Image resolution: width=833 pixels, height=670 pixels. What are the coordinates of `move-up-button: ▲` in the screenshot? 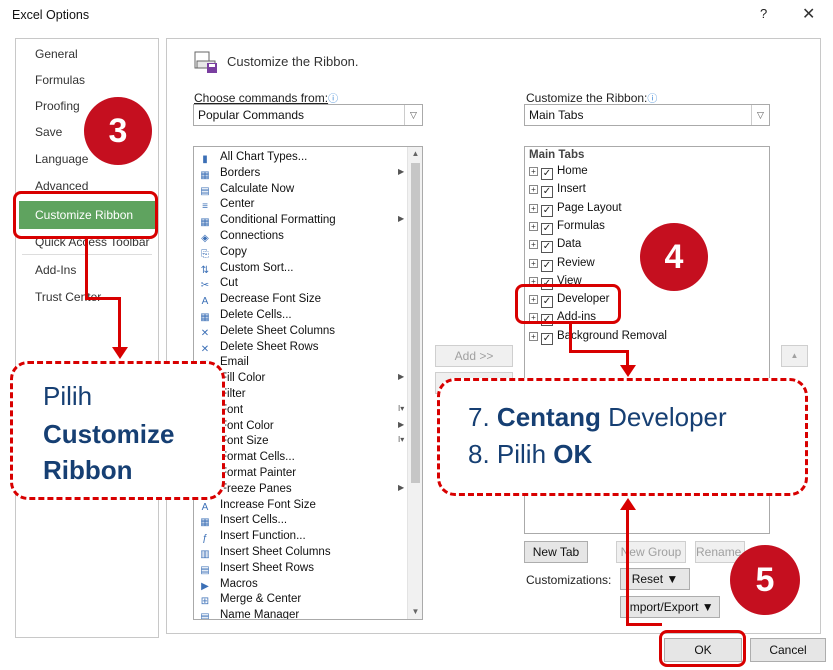 It's located at (794, 356).